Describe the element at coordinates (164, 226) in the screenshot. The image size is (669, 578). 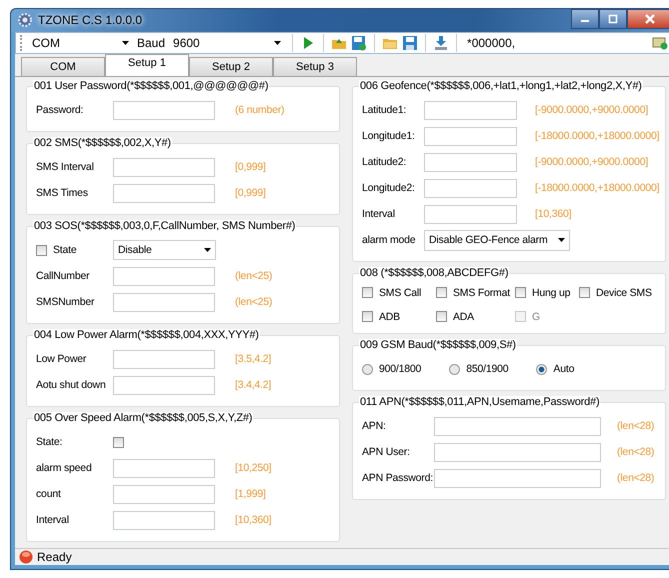
I see `group-title: 003 SOS(*$$$$$$,003,0,F,CallNumber, SMS Number#)` at that location.